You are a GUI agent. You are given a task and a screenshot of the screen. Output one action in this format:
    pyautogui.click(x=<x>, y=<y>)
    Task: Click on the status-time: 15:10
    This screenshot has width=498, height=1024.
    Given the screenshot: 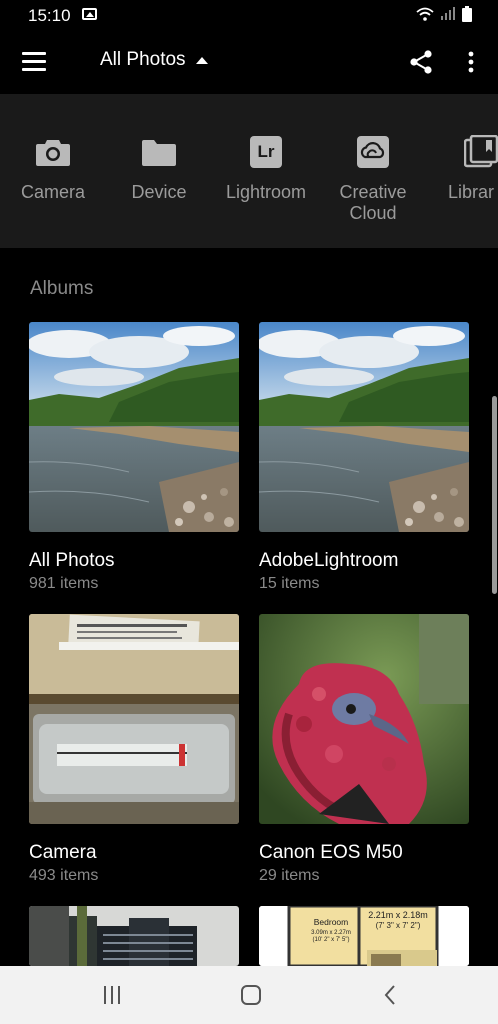 What is the action you would take?
    pyautogui.click(x=49, y=15)
    